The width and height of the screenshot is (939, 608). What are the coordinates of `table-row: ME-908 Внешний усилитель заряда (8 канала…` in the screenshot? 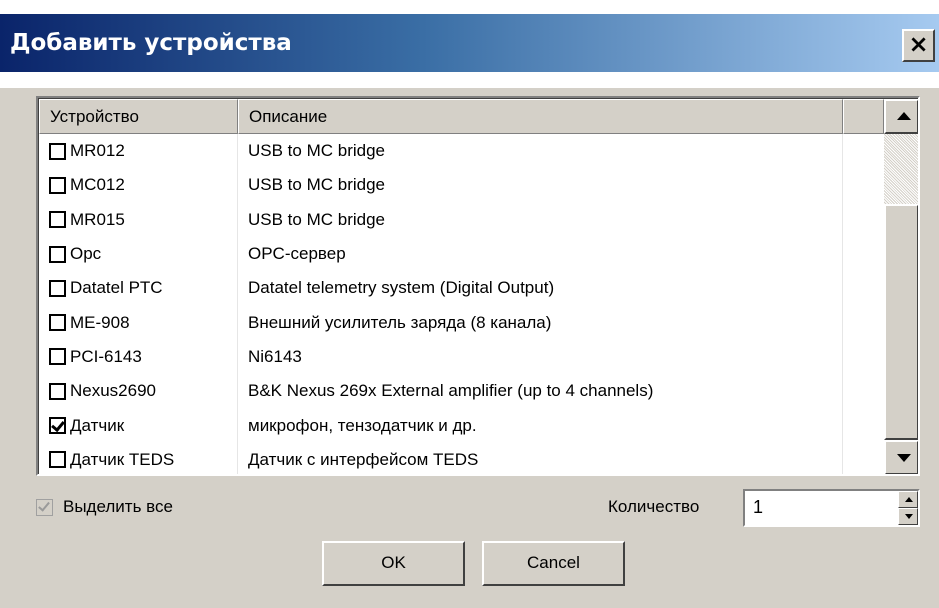 It's located at (461, 322).